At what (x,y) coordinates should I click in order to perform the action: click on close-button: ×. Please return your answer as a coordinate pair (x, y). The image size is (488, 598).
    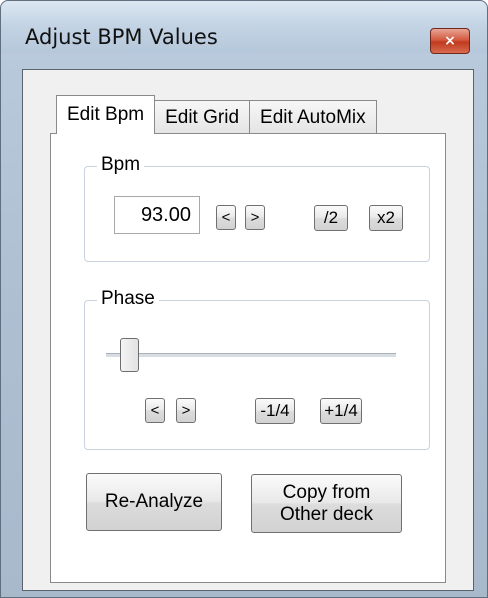
    Looking at the image, I should click on (450, 41).